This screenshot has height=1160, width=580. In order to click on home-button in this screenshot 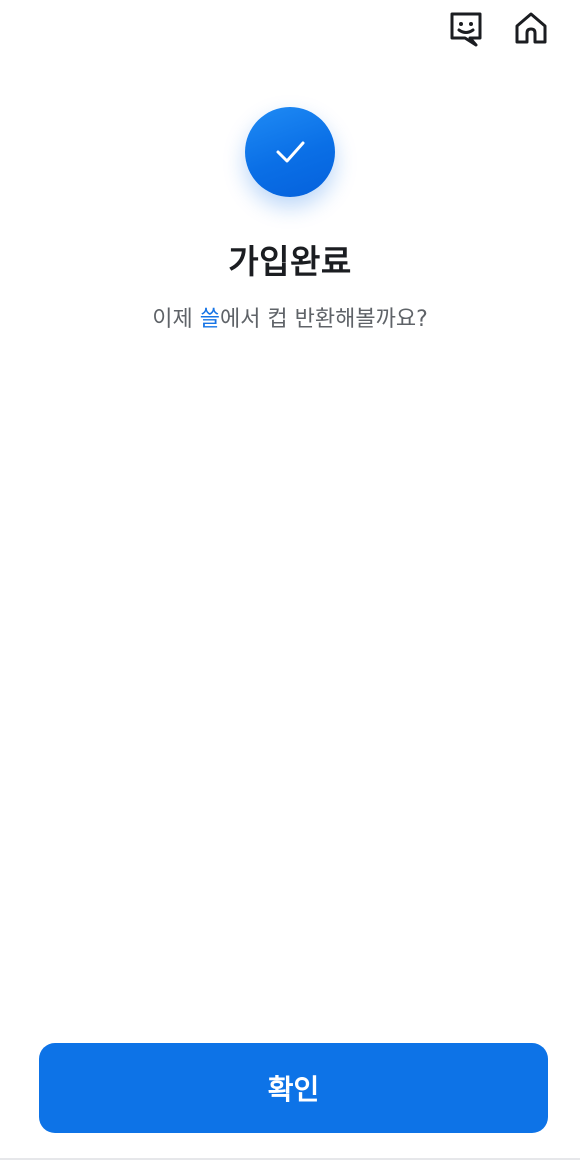, I will do `click(531, 28)`.